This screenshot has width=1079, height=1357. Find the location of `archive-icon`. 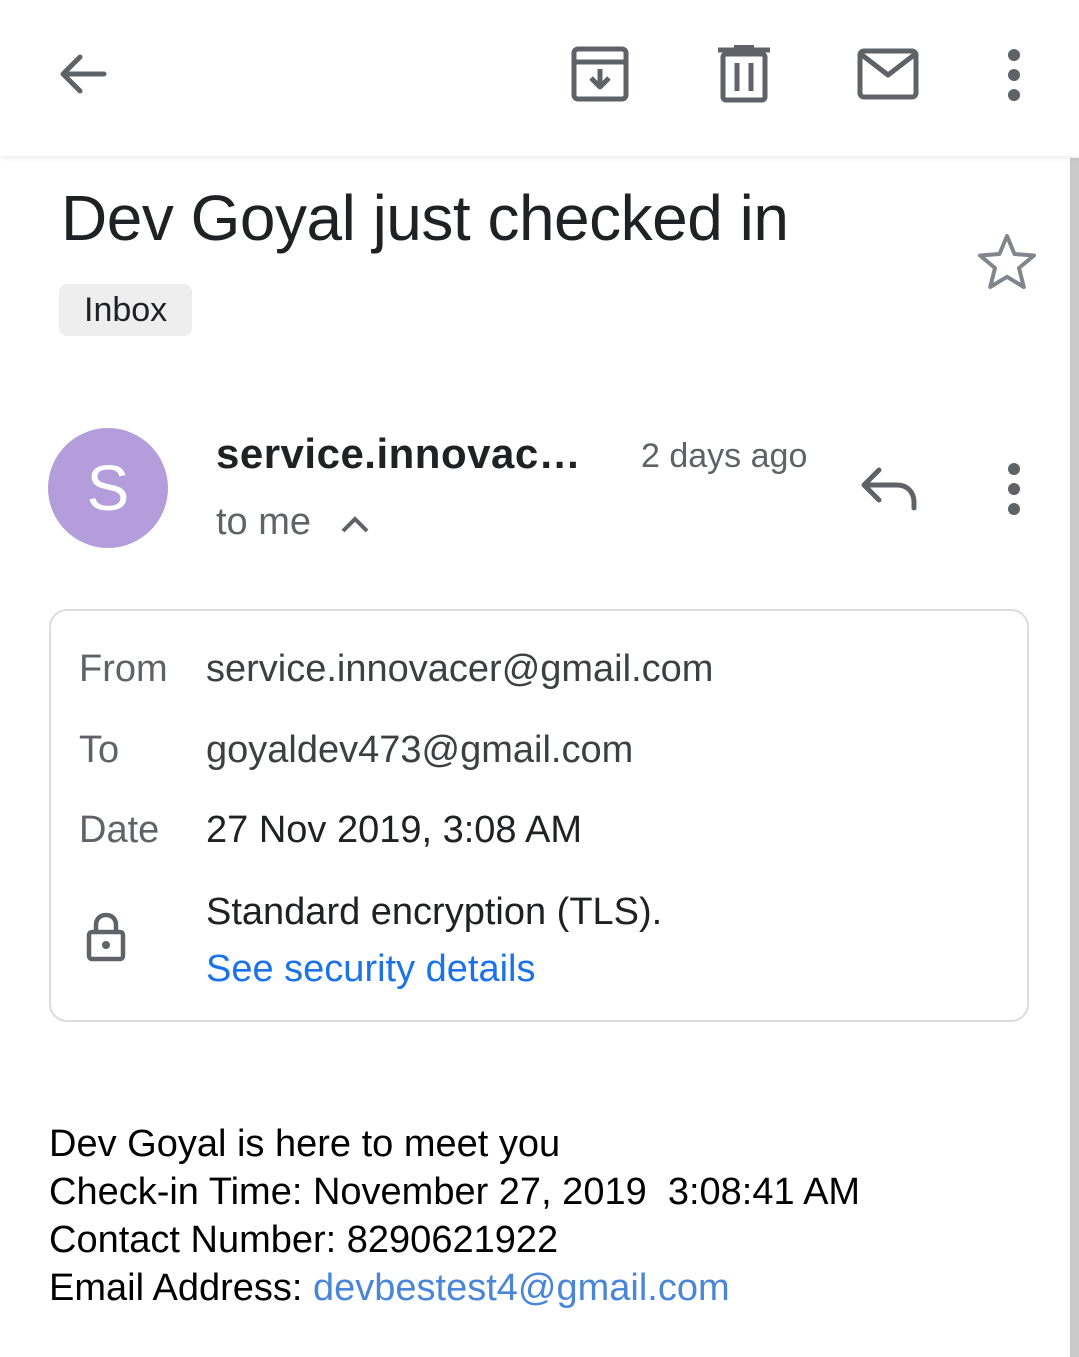

archive-icon is located at coordinates (600, 76).